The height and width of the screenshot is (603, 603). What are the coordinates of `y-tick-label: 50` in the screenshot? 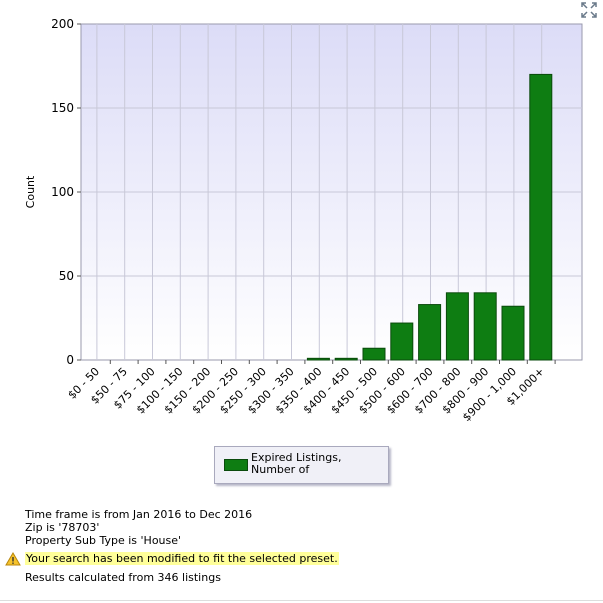 It's located at (66, 276).